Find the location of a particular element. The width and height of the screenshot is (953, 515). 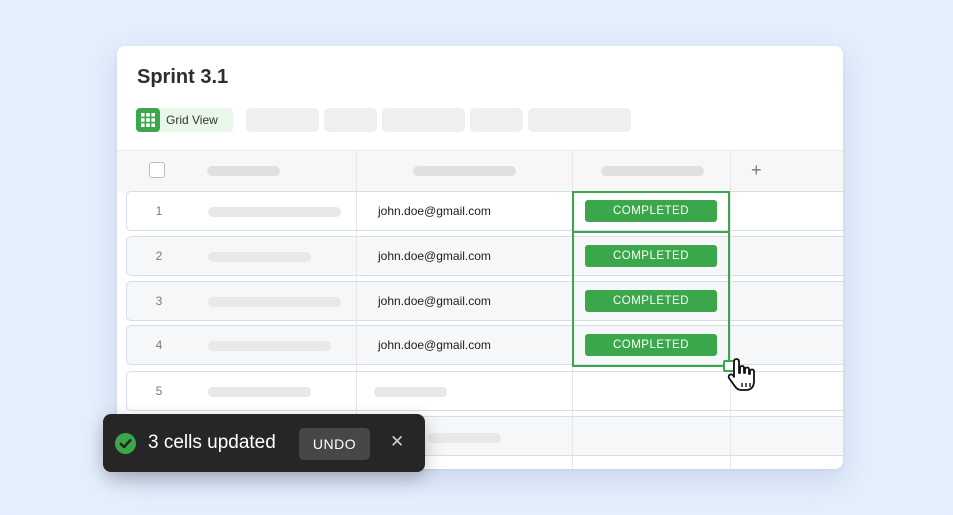

hand-cursor-icon is located at coordinates (744, 378).